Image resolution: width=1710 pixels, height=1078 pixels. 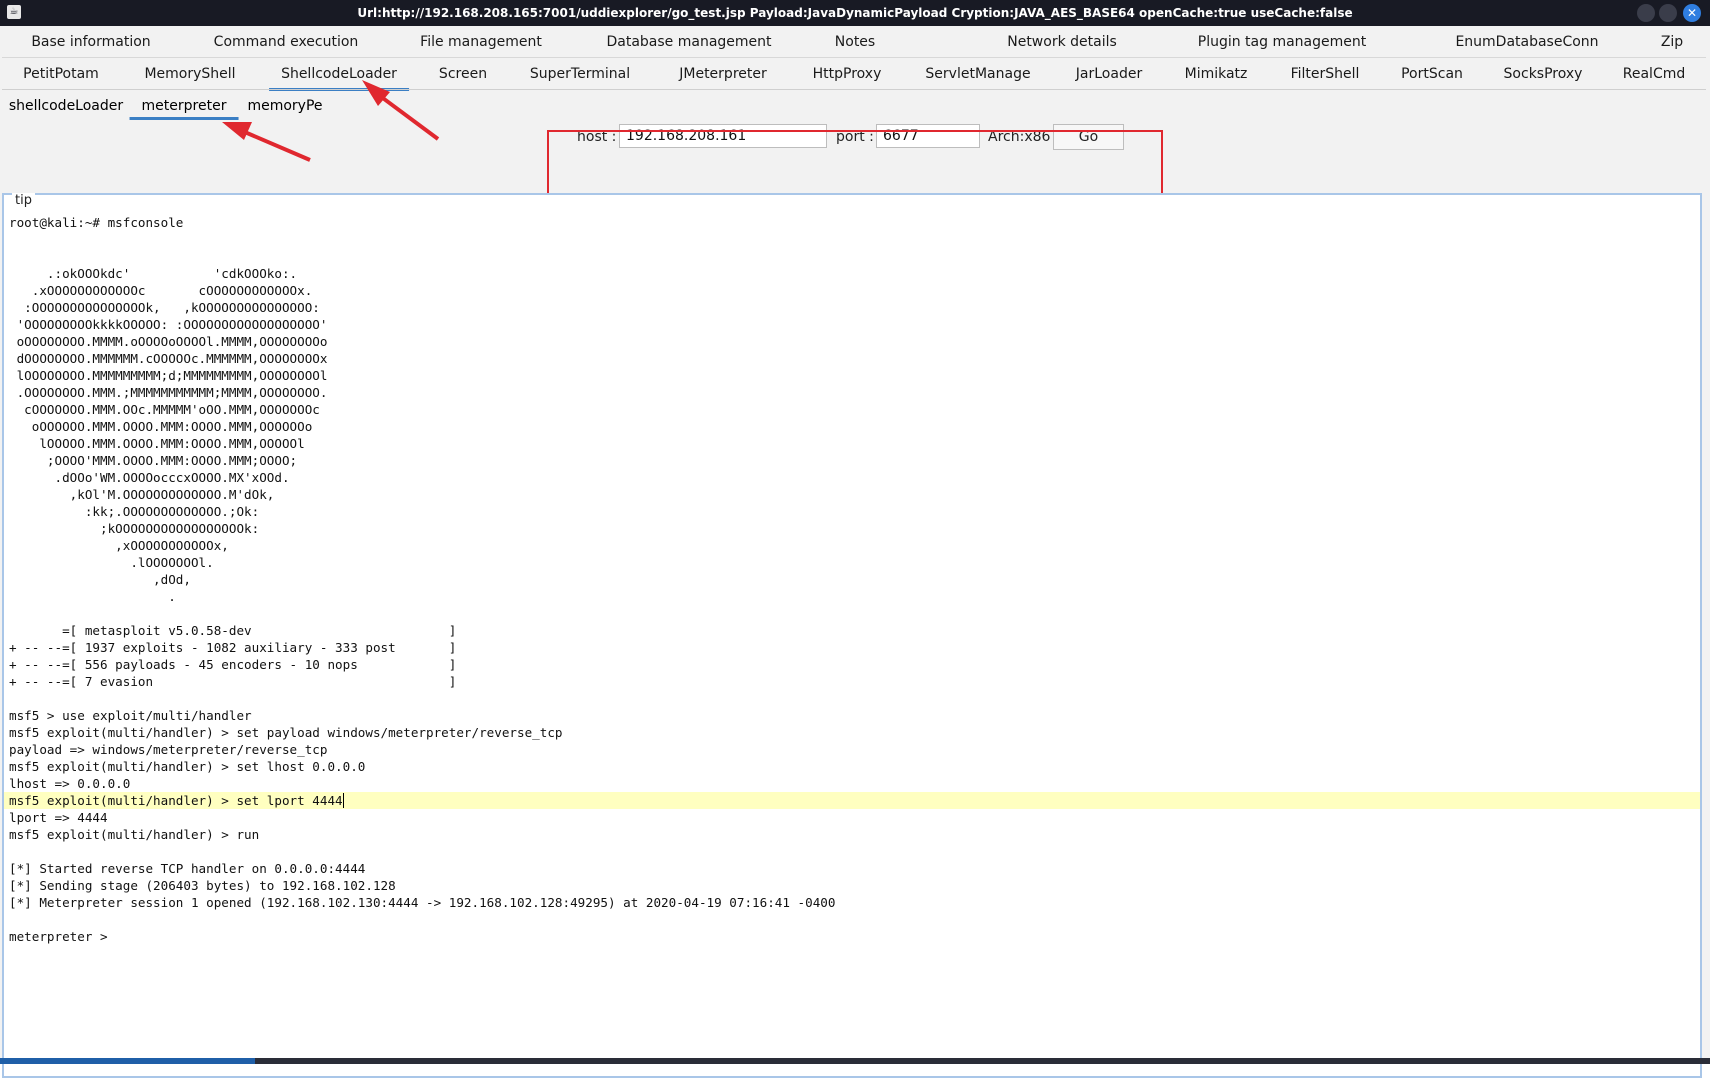 What do you see at coordinates (463, 73) in the screenshot?
I see `tab-screen: Screen` at bounding box center [463, 73].